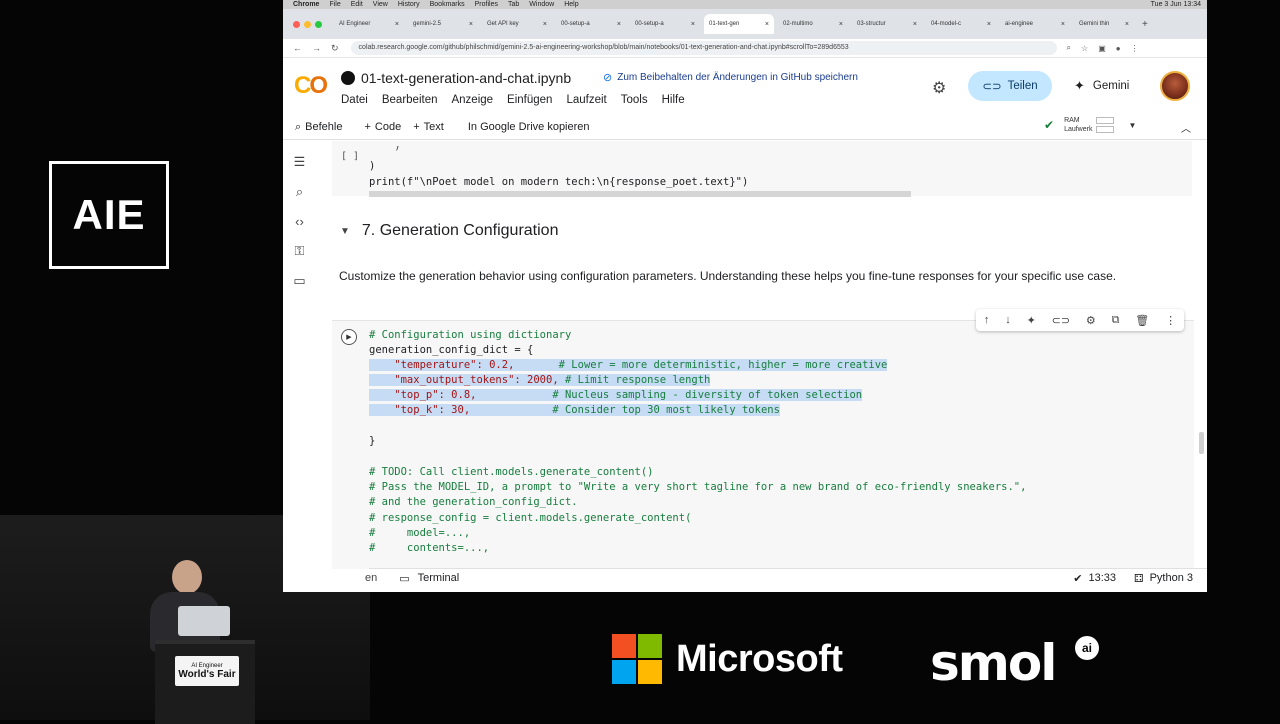 This screenshot has width=1280, height=724. I want to click on terminal-button: ▭ Terminal, so click(429, 578).